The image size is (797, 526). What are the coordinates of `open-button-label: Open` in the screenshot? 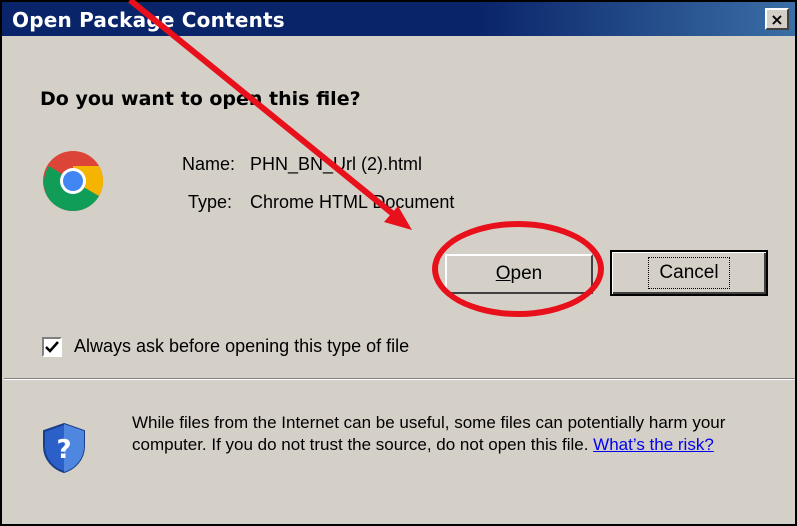 It's located at (519, 273).